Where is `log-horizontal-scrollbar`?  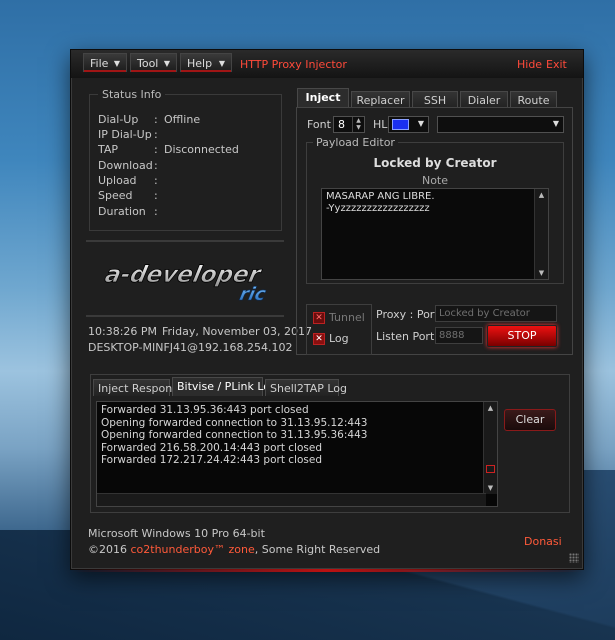 log-horizontal-scrollbar is located at coordinates (291, 499).